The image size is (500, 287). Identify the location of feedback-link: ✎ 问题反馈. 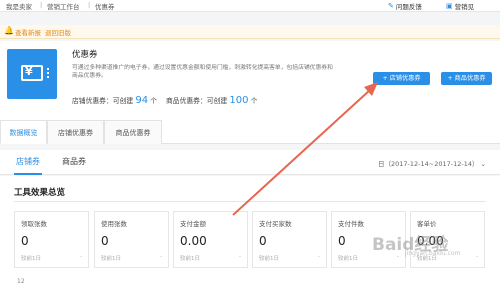
(405, 6).